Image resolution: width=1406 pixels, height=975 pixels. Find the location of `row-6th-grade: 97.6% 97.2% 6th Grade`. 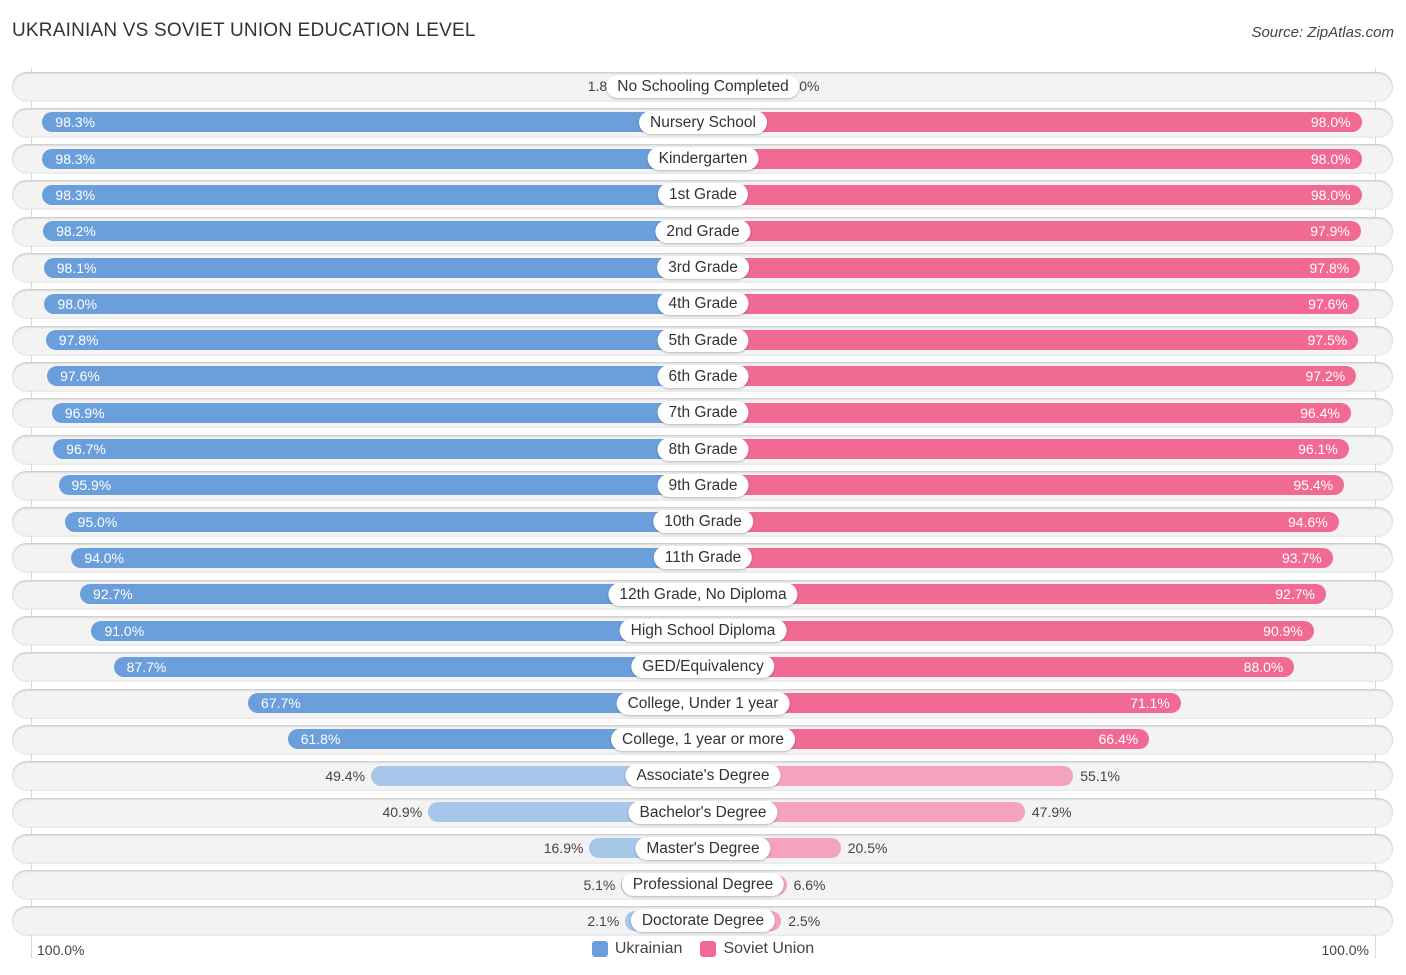

row-6th-grade: 97.6% 97.2% 6th Grade is located at coordinates (702, 376).